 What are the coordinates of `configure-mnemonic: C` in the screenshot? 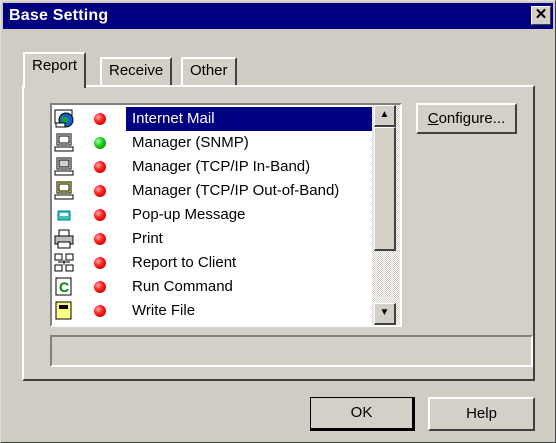 It's located at (433, 118).